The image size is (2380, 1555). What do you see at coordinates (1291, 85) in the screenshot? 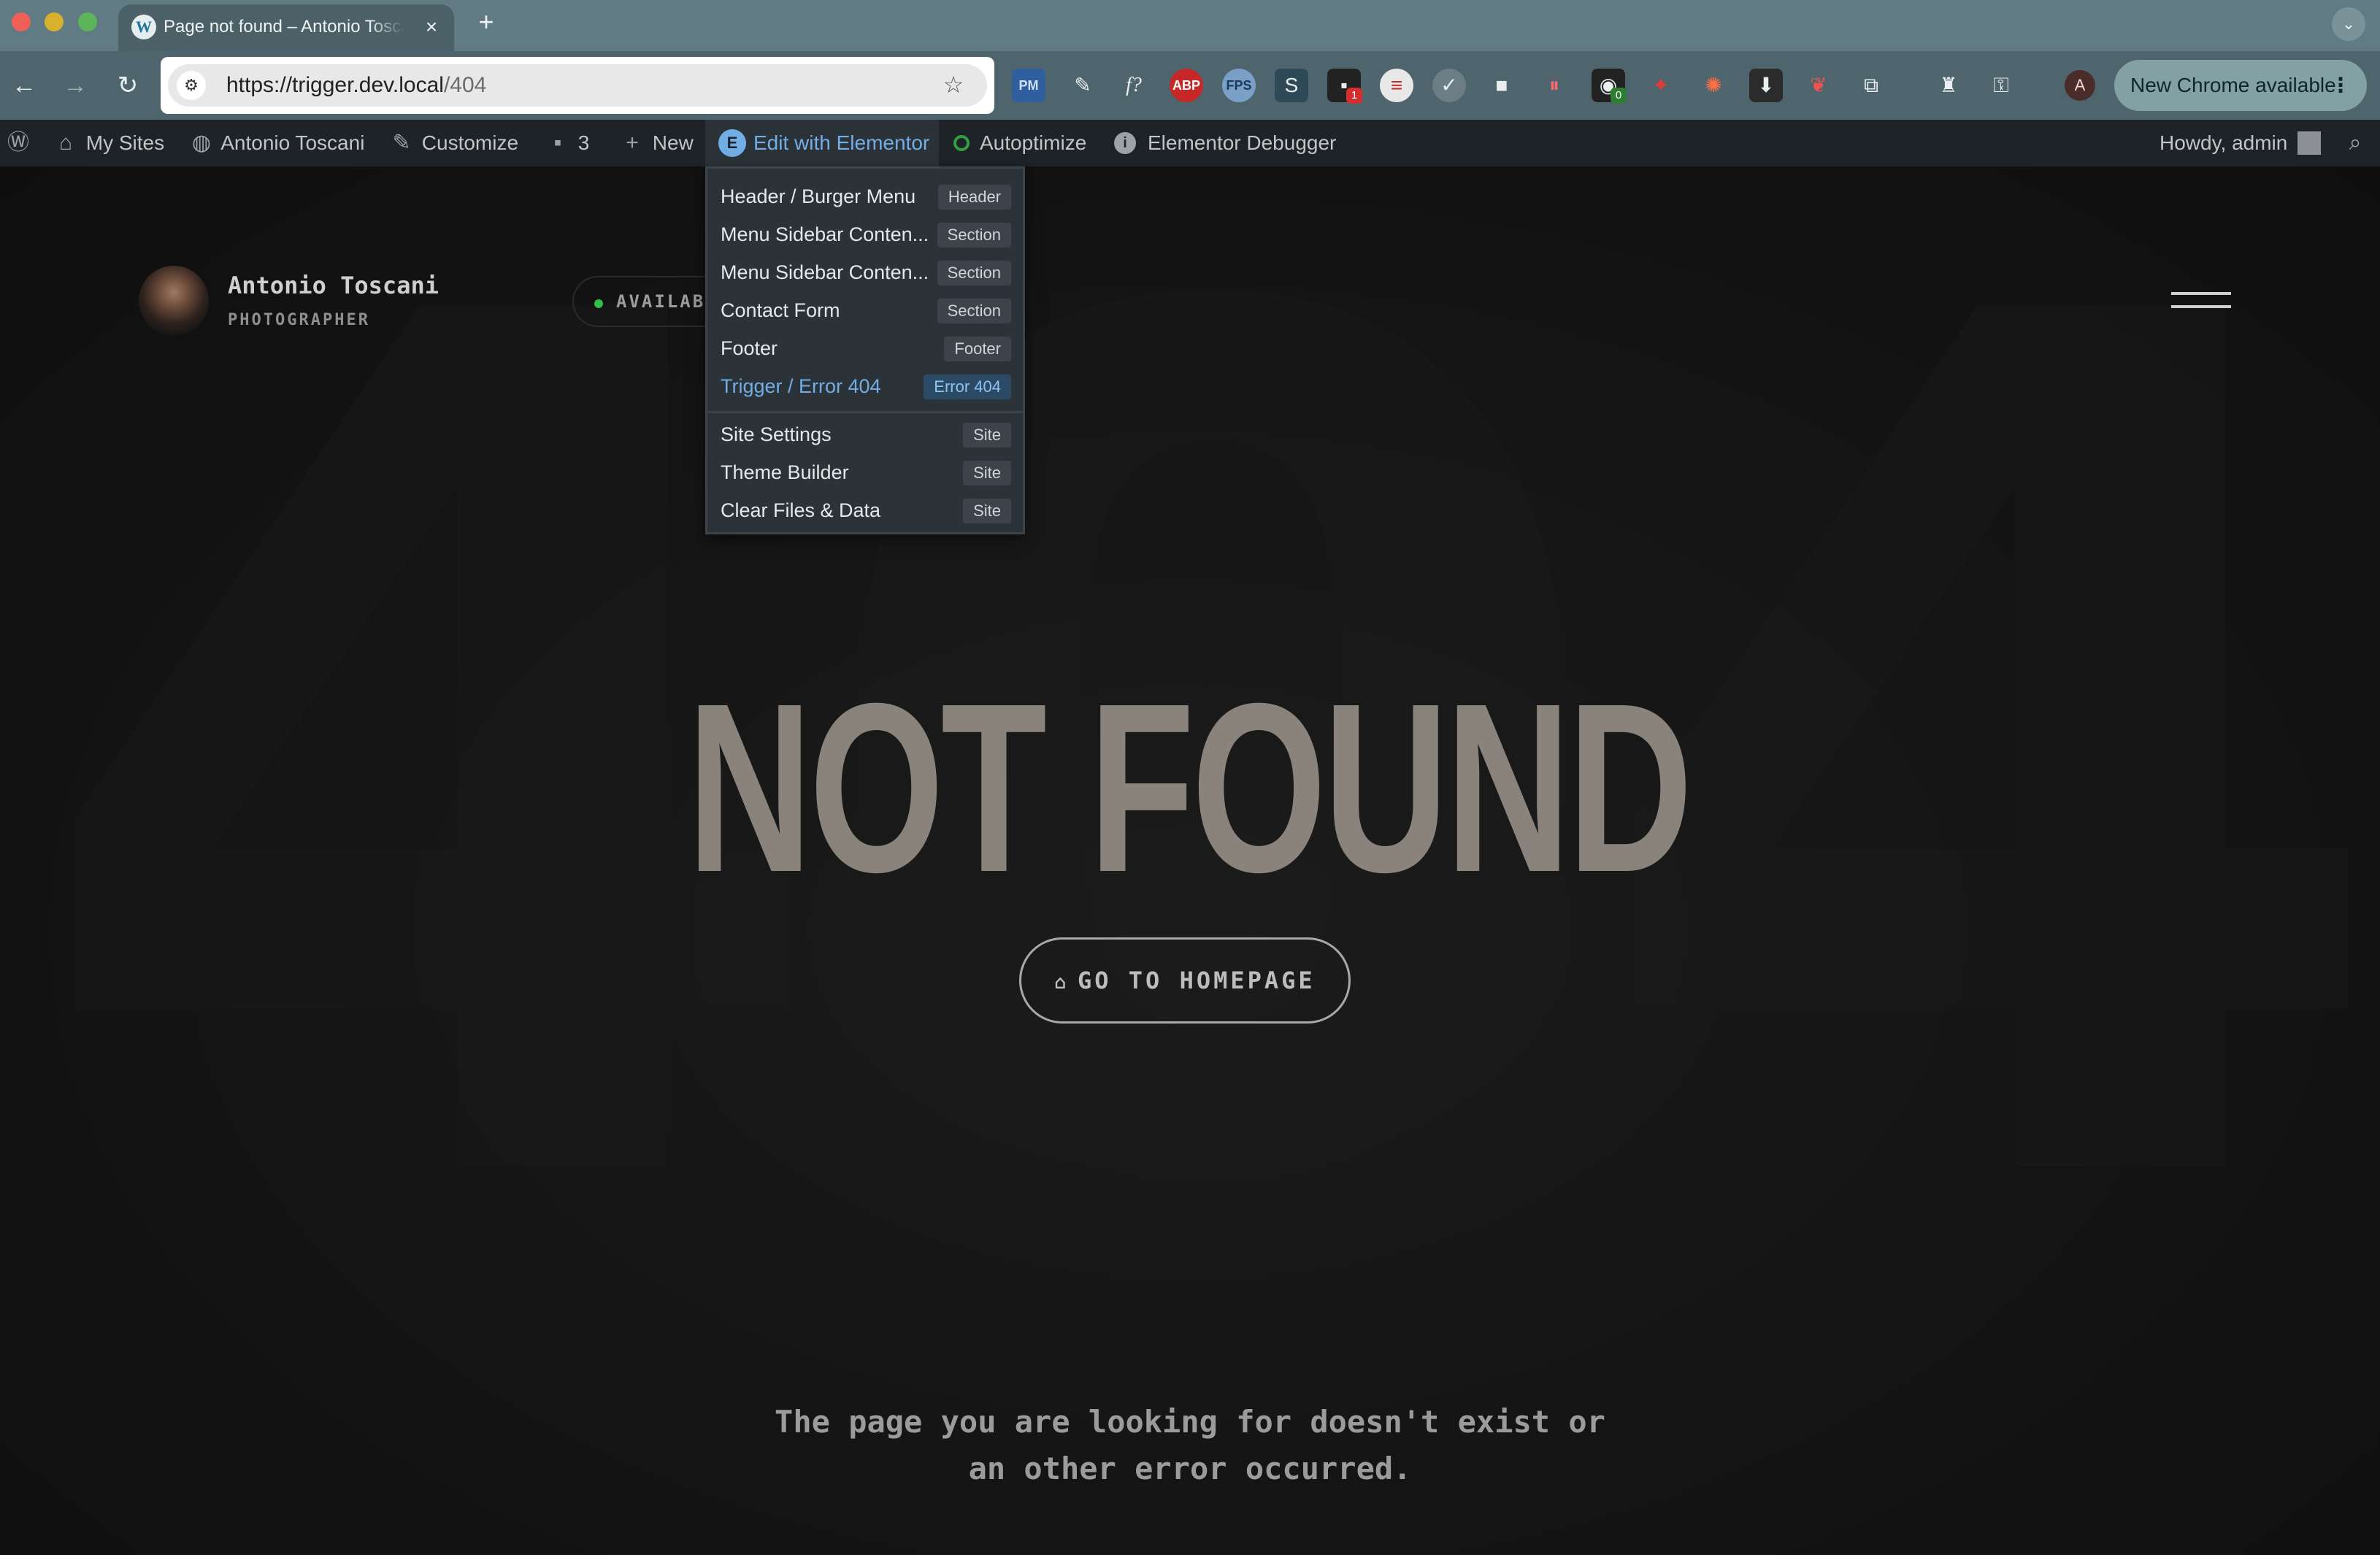
I see `screenshot-extension-icon: S` at bounding box center [1291, 85].